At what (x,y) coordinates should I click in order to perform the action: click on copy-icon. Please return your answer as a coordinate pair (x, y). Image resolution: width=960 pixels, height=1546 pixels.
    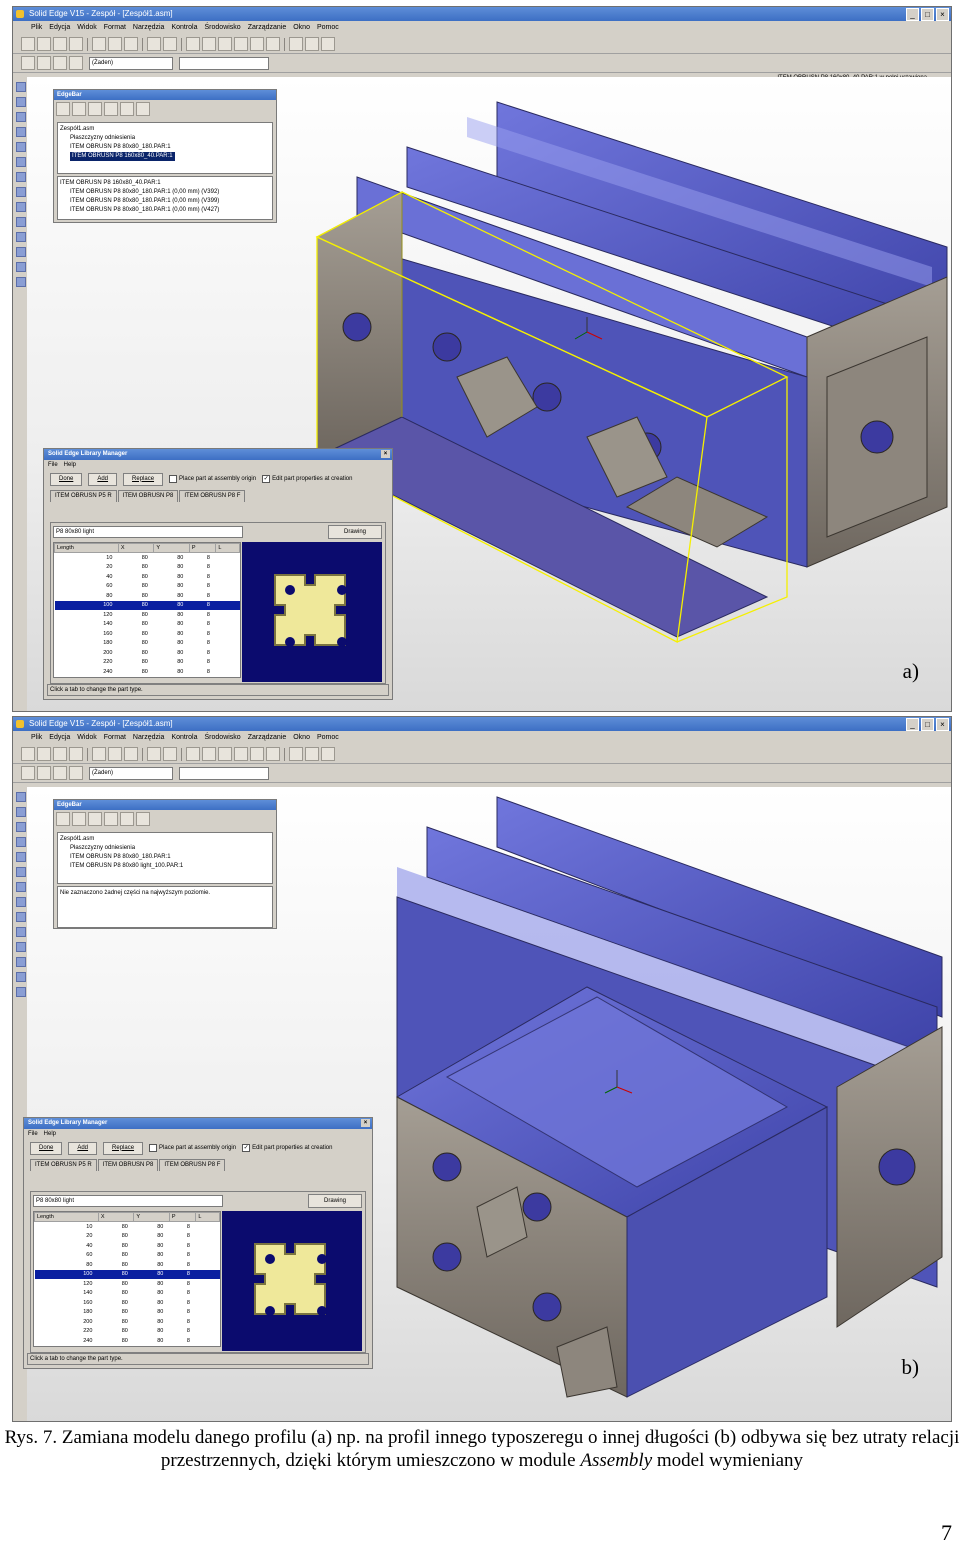
    Looking at the image, I should click on (115, 44).